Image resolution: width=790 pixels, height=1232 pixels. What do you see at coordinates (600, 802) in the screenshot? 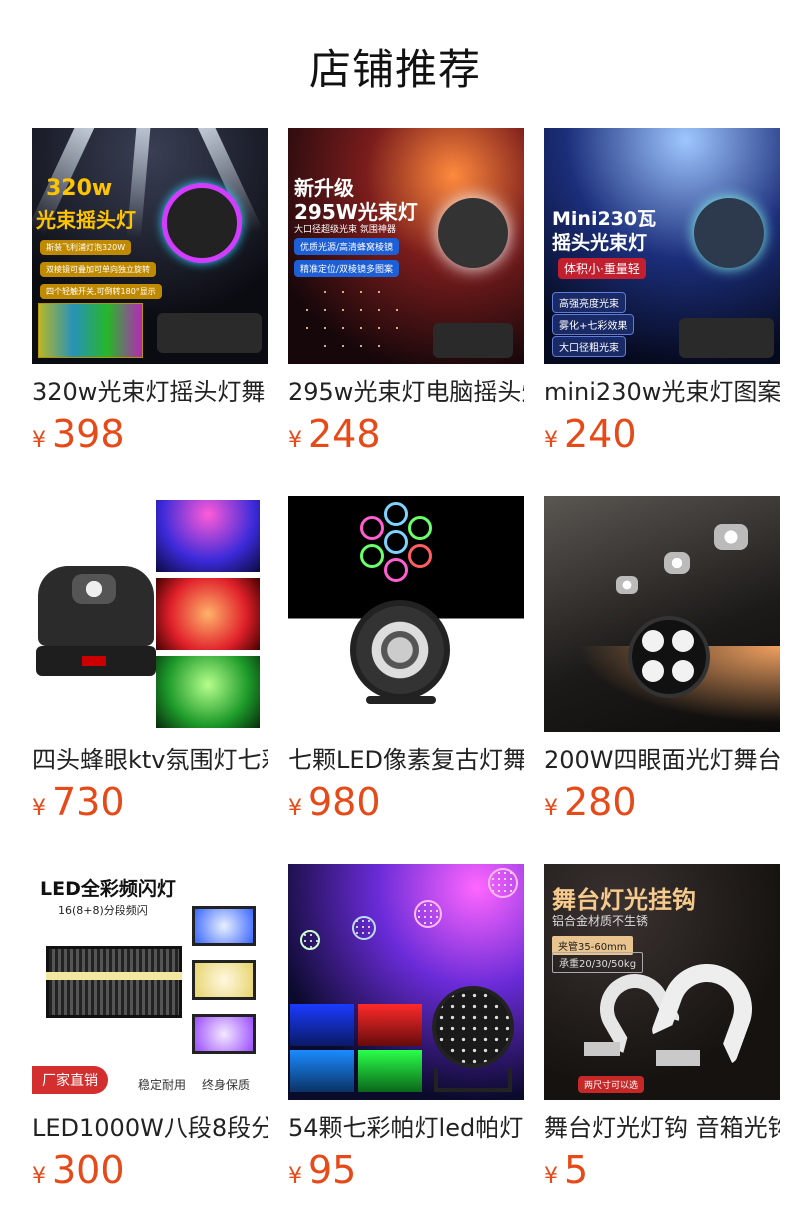
I see `price-value: 280` at bounding box center [600, 802].